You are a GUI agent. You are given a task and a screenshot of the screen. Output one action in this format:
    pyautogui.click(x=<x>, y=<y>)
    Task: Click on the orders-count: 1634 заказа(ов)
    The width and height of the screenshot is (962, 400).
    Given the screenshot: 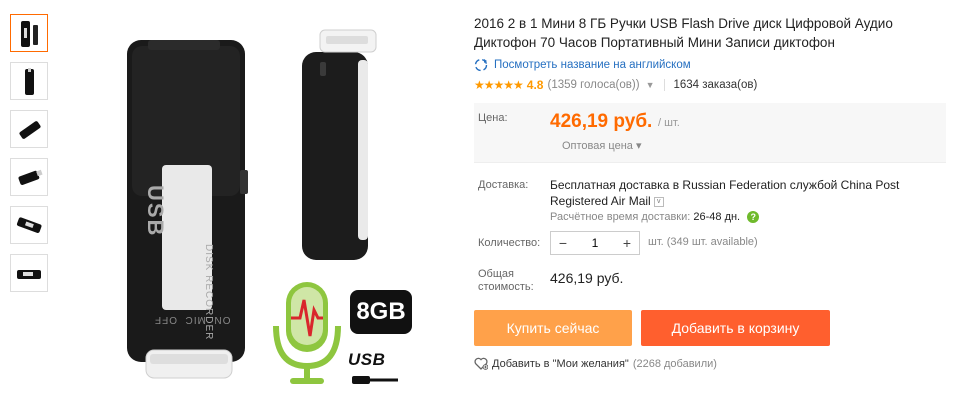 What is the action you would take?
    pyautogui.click(x=710, y=85)
    